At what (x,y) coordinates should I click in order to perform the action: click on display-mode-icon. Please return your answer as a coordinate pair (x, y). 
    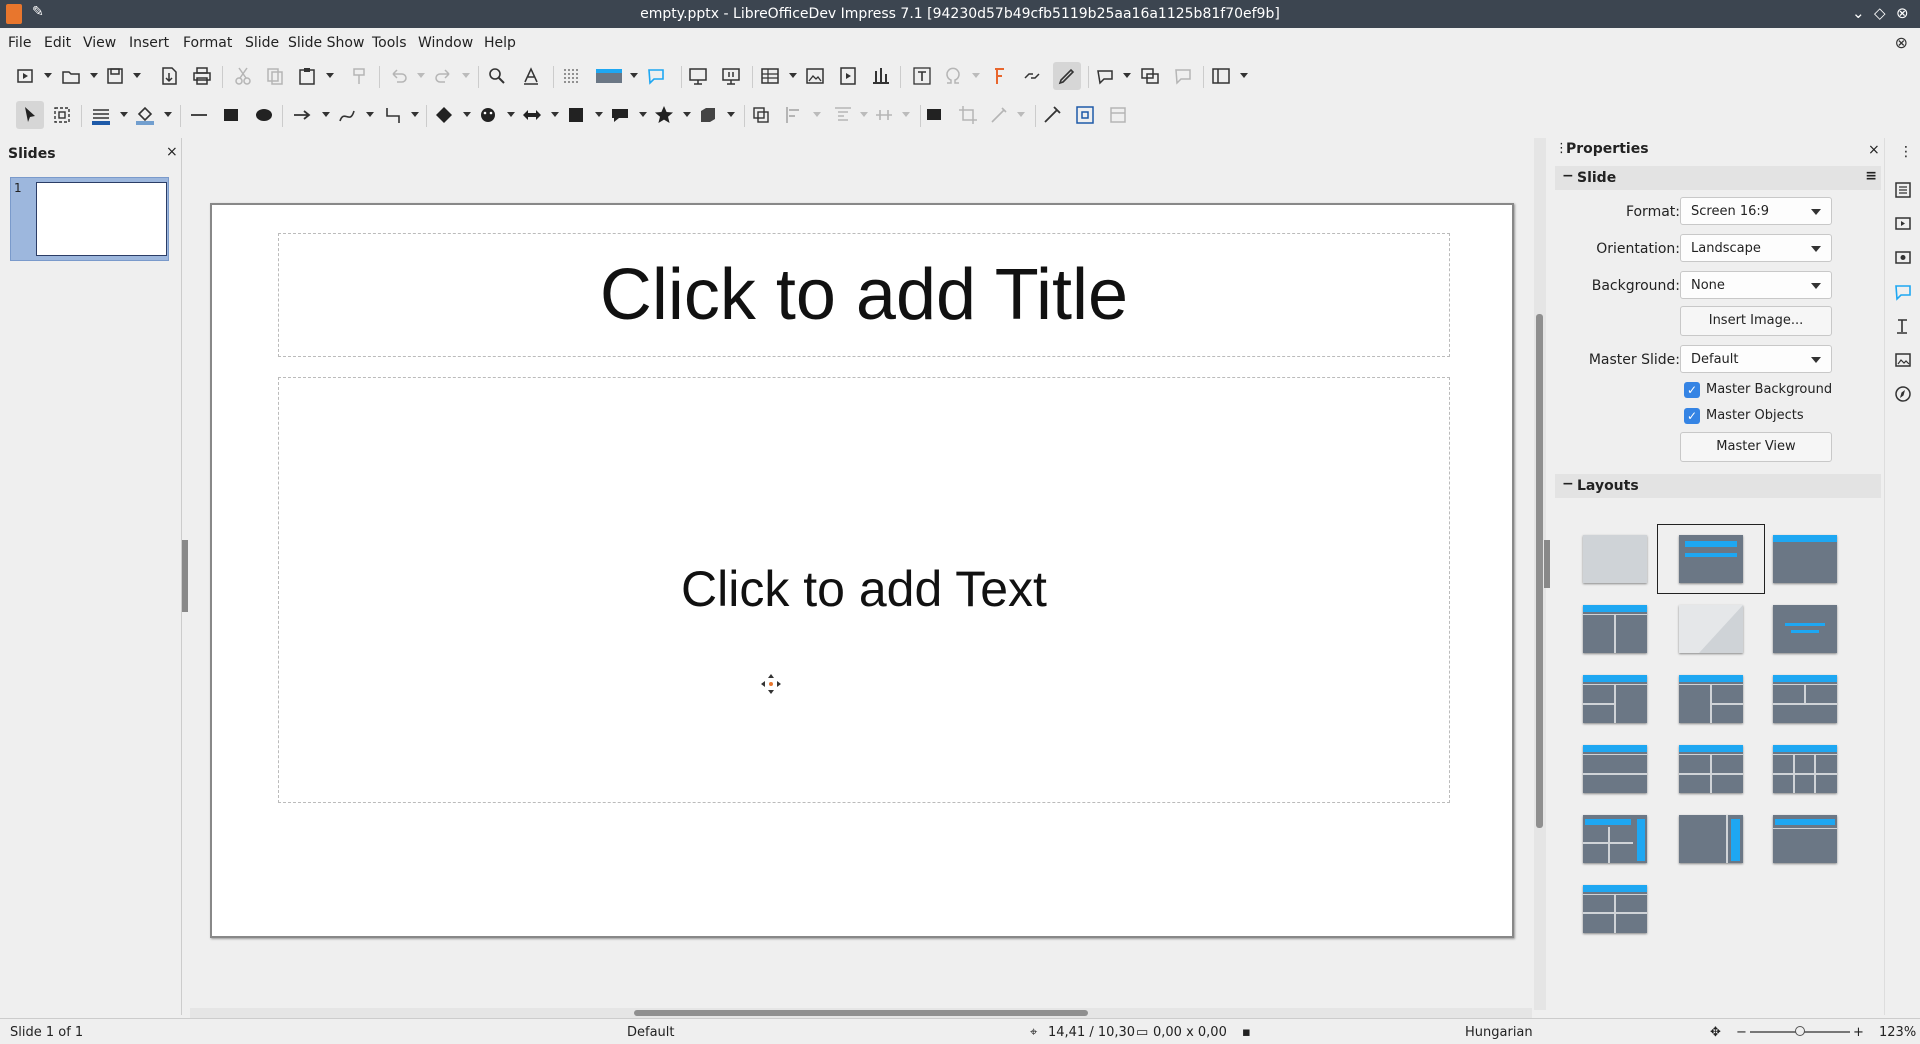
    Looking at the image, I should click on (1221, 76).